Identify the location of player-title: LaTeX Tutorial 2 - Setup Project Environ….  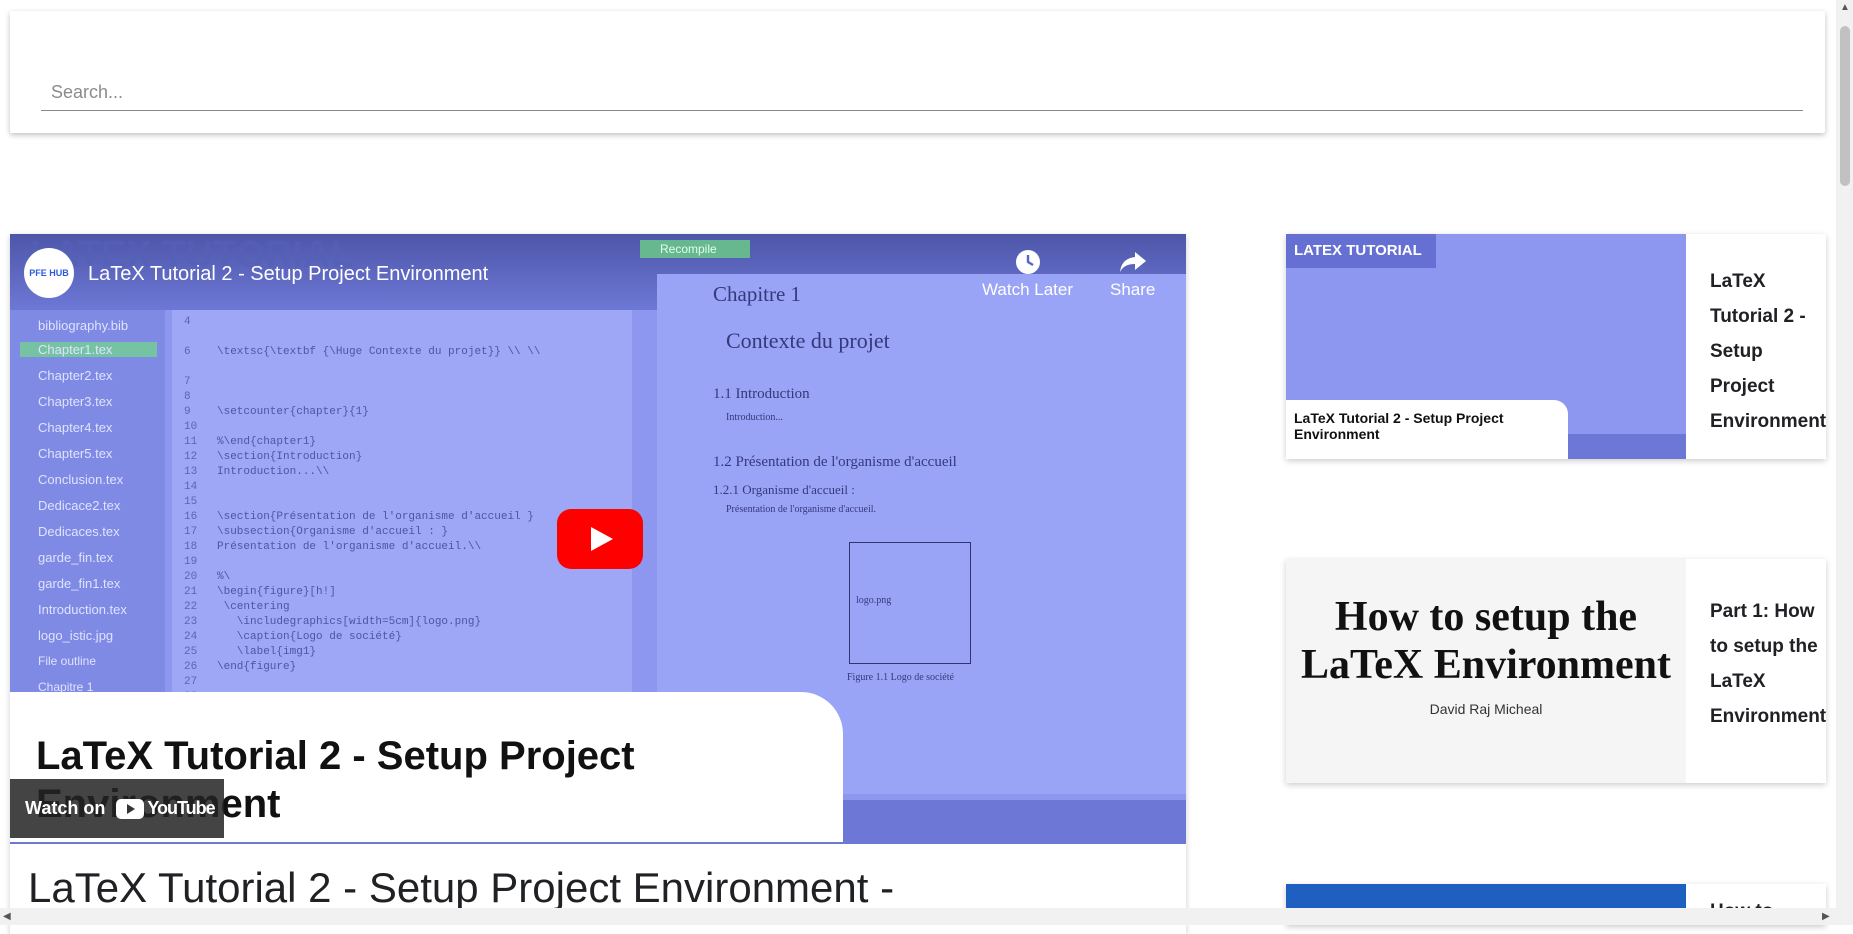
(288, 274).